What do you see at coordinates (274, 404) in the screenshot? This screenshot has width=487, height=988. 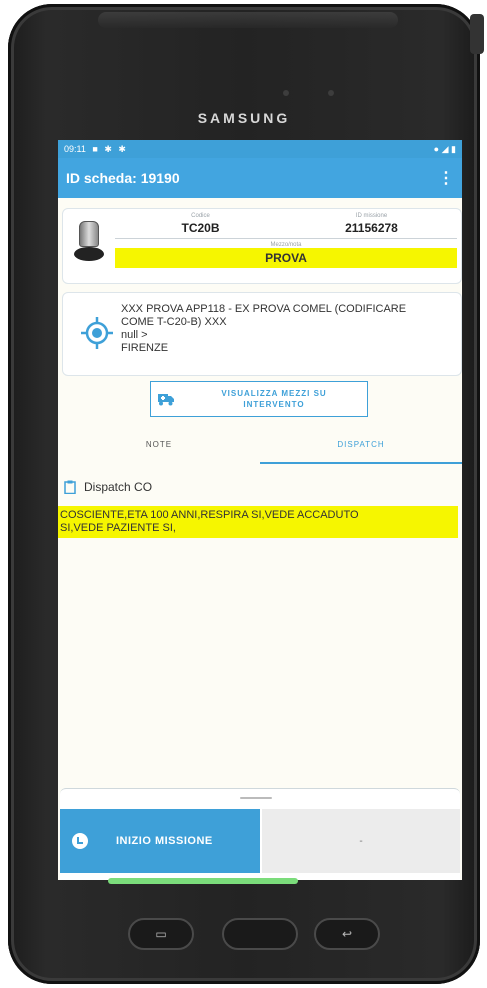 I see `mezzi-button-line-2: INTERVENTO` at bounding box center [274, 404].